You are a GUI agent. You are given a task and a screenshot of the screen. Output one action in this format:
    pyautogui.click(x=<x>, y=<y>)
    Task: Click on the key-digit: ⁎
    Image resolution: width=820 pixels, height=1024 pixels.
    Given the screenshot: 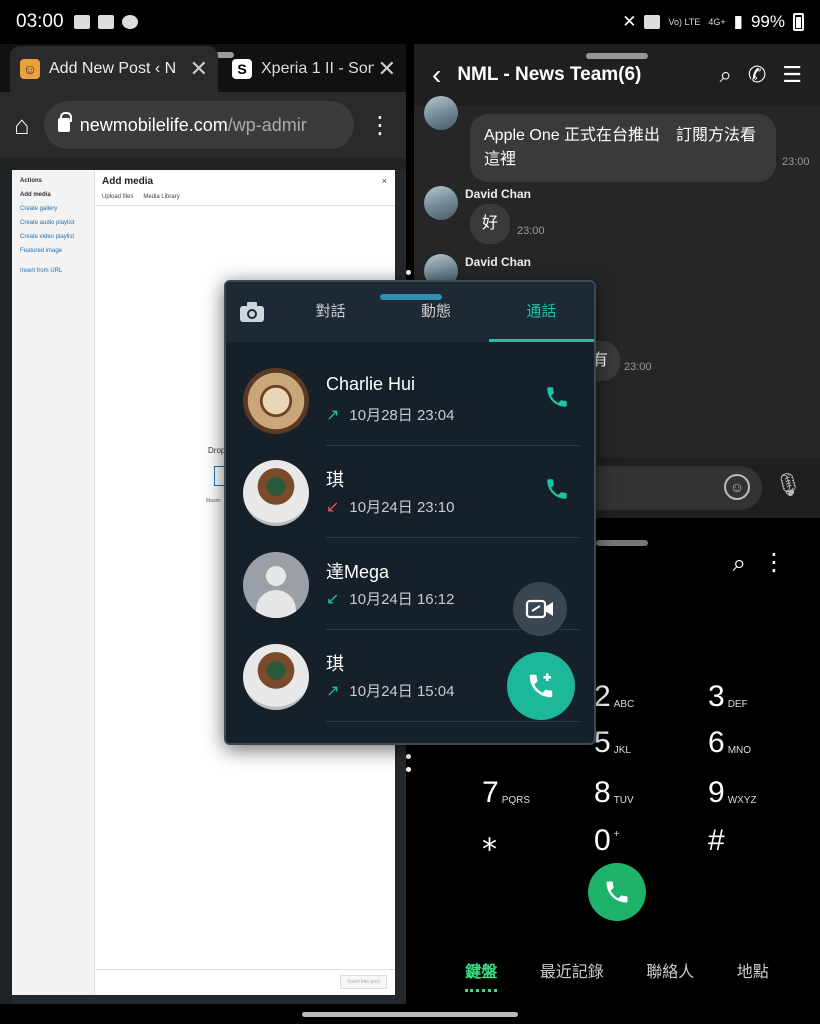 What is the action you would take?
    pyautogui.click(x=489, y=840)
    